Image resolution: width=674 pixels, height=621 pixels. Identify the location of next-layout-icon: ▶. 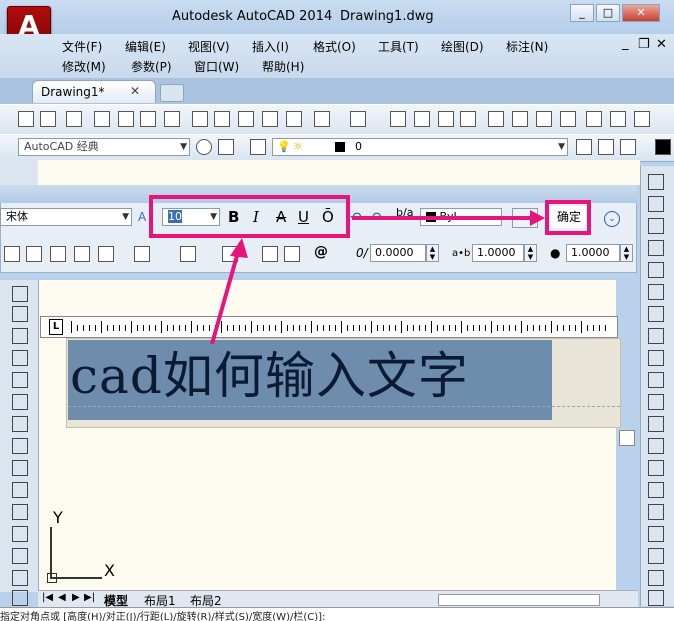
(76, 597).